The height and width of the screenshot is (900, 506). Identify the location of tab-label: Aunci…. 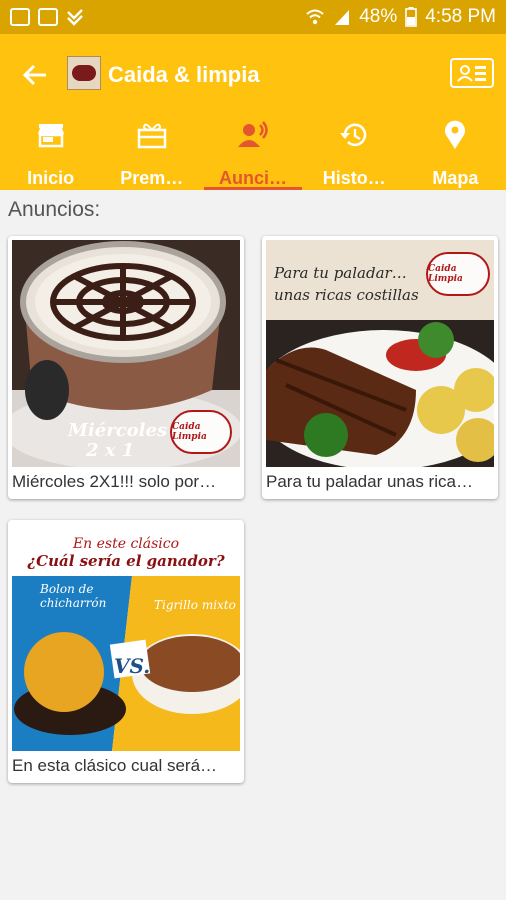
(253, 178).